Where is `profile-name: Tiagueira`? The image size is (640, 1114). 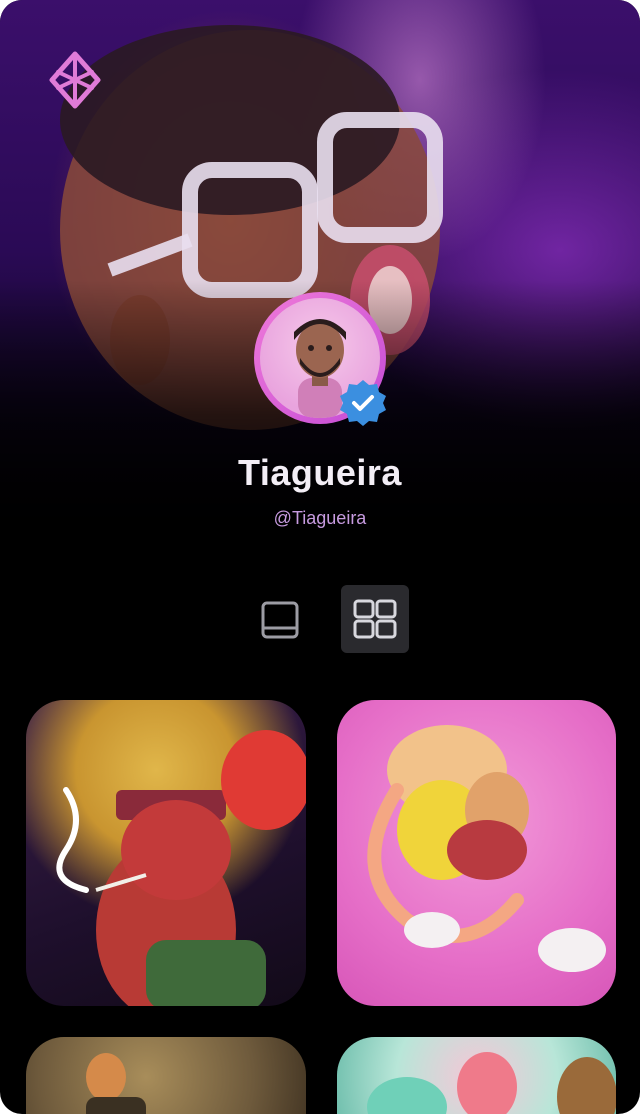 profile-name: Tiagueira is located at coordinates (320, 472).